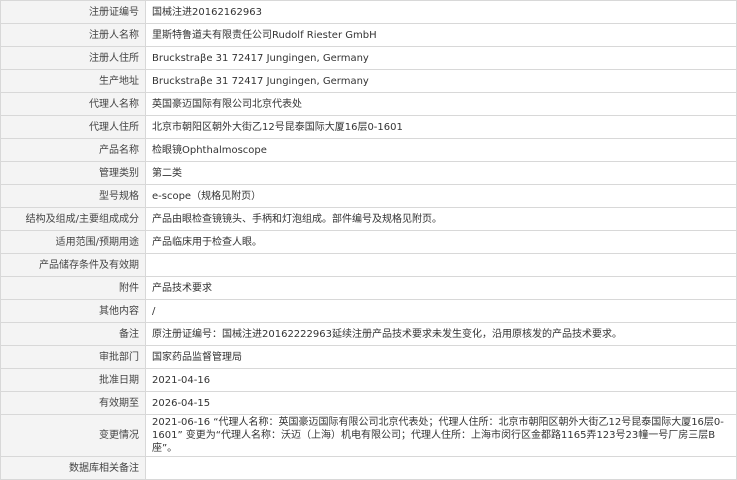  Describe the element at coordinates (441, 35) in the screenshot. I see `row-value: 里斯特鲁道夫有限责任公司Rudolf Riester GmbH` at that location.